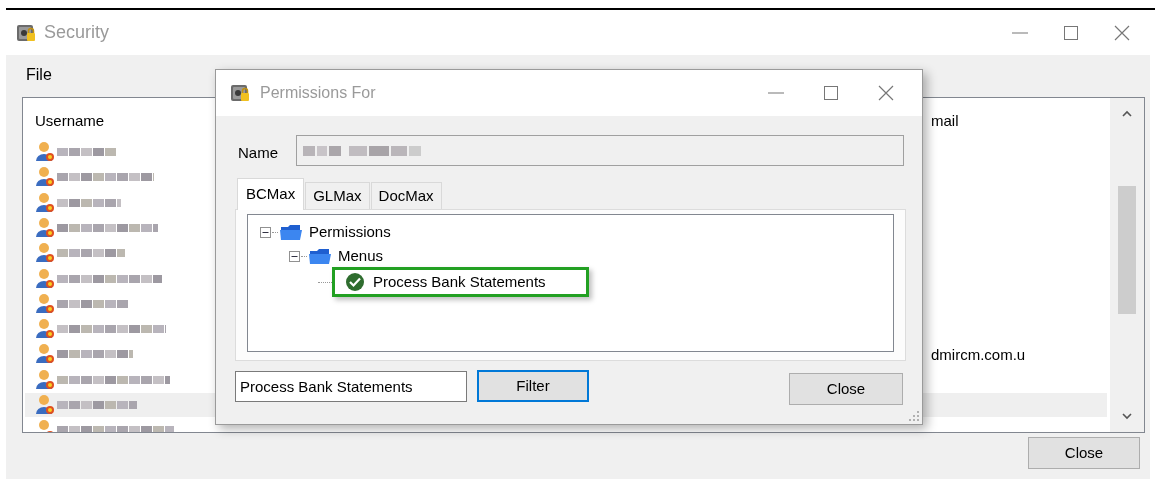 This screenshot has width=1155, height=479. I want to click on email-cell-text: dmircm.com.u, so click(978, 355).